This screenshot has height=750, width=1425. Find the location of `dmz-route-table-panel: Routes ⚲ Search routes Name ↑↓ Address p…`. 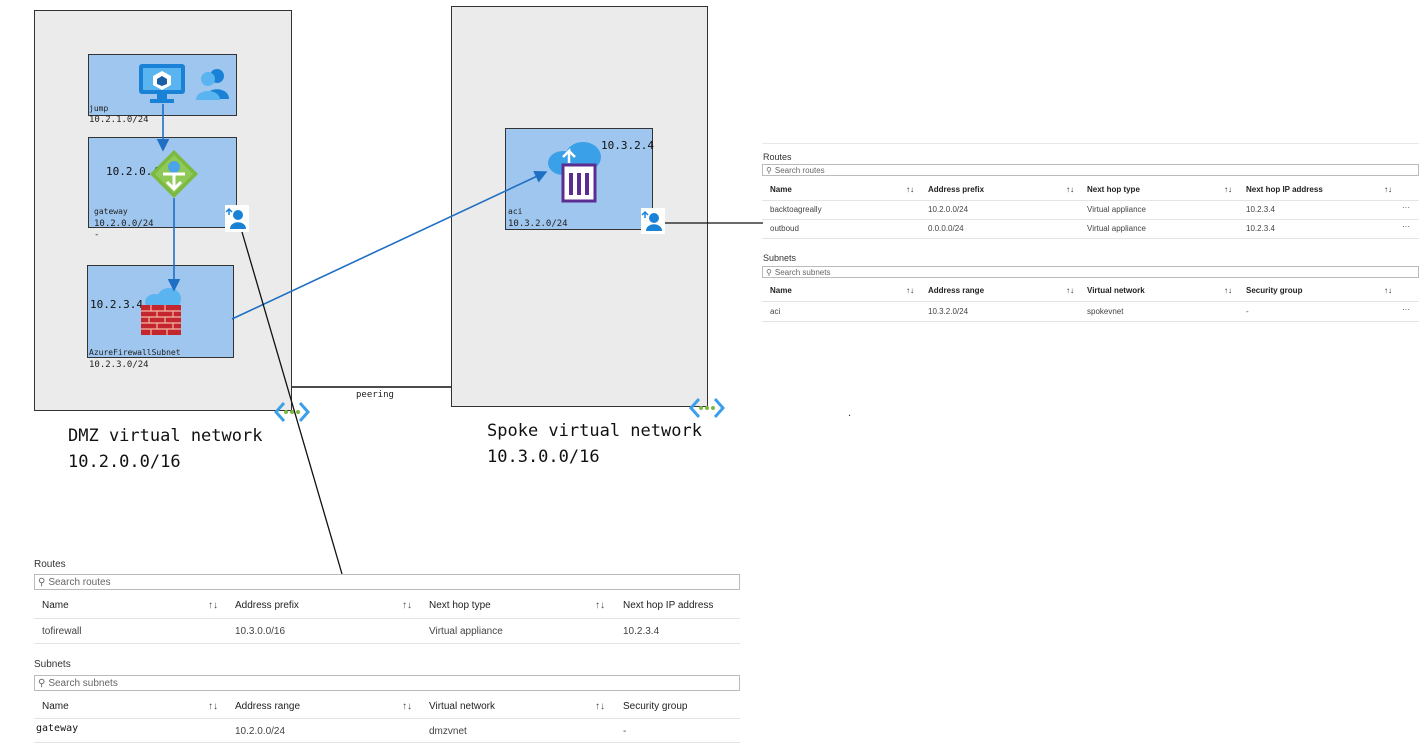

dmz-route-table-panel: Routes ⚲ Search routes Name ↑↓ Address p… is located at coordinates (387, 651).